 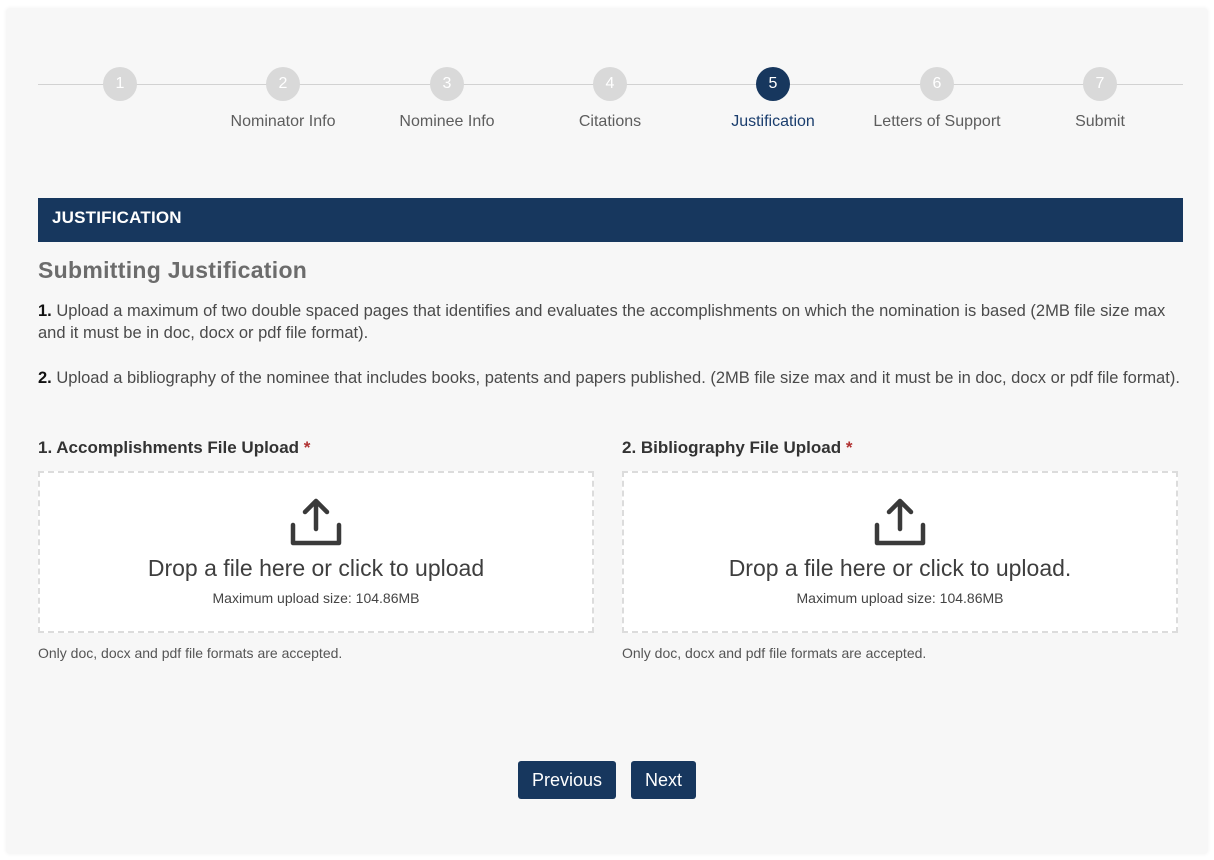 What do you see at coordinates (447, 84) in the screenshot?
I see `step-3-circle: 3` at bounding box center [447, 84].